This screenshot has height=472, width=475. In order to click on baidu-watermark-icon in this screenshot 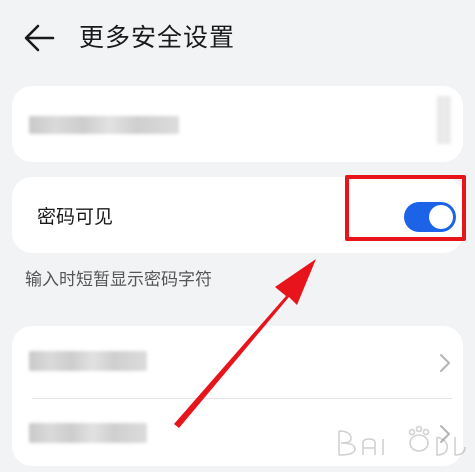, I will do `click(402, 440)`.